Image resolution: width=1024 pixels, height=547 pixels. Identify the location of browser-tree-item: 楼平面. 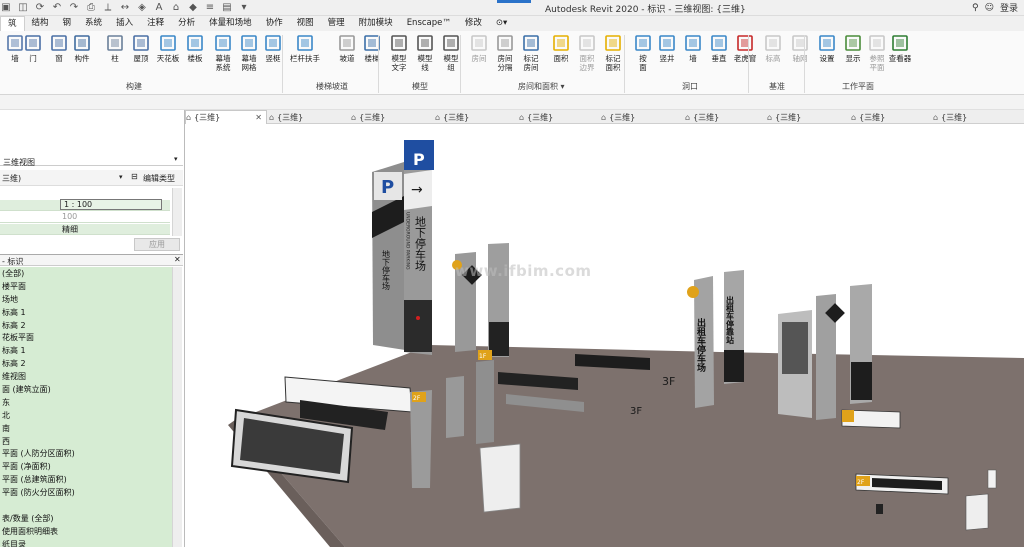
(86, 286).